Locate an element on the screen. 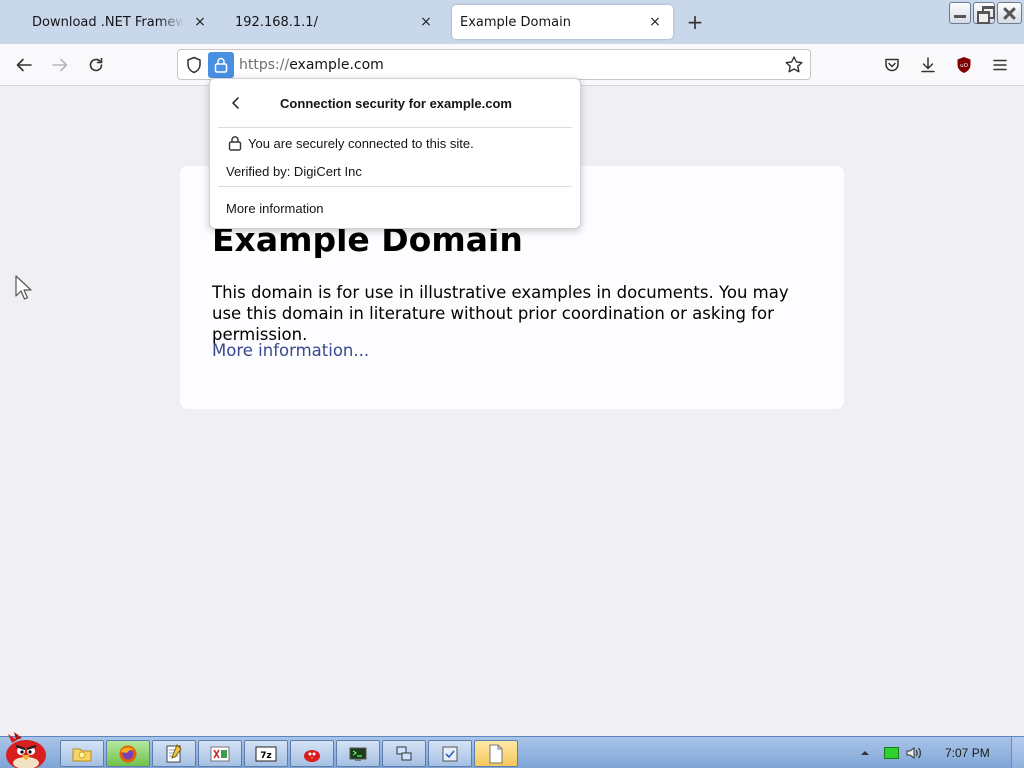 This screenshot has height=768, width=1024. ublock-button: uO is located at coordinates (964, 65).